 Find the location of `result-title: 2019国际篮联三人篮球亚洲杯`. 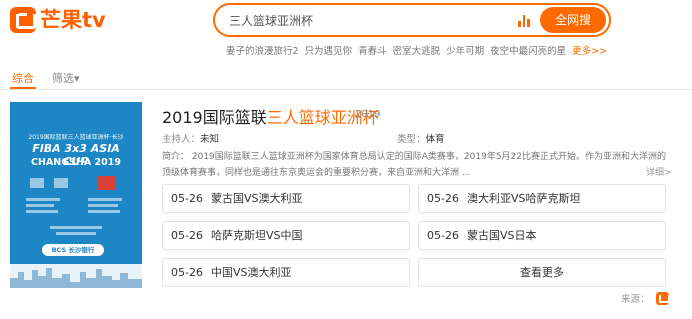

result-title: 2019国际篮联三人篮球亚洲杯 is located at coordinates (270, 116).